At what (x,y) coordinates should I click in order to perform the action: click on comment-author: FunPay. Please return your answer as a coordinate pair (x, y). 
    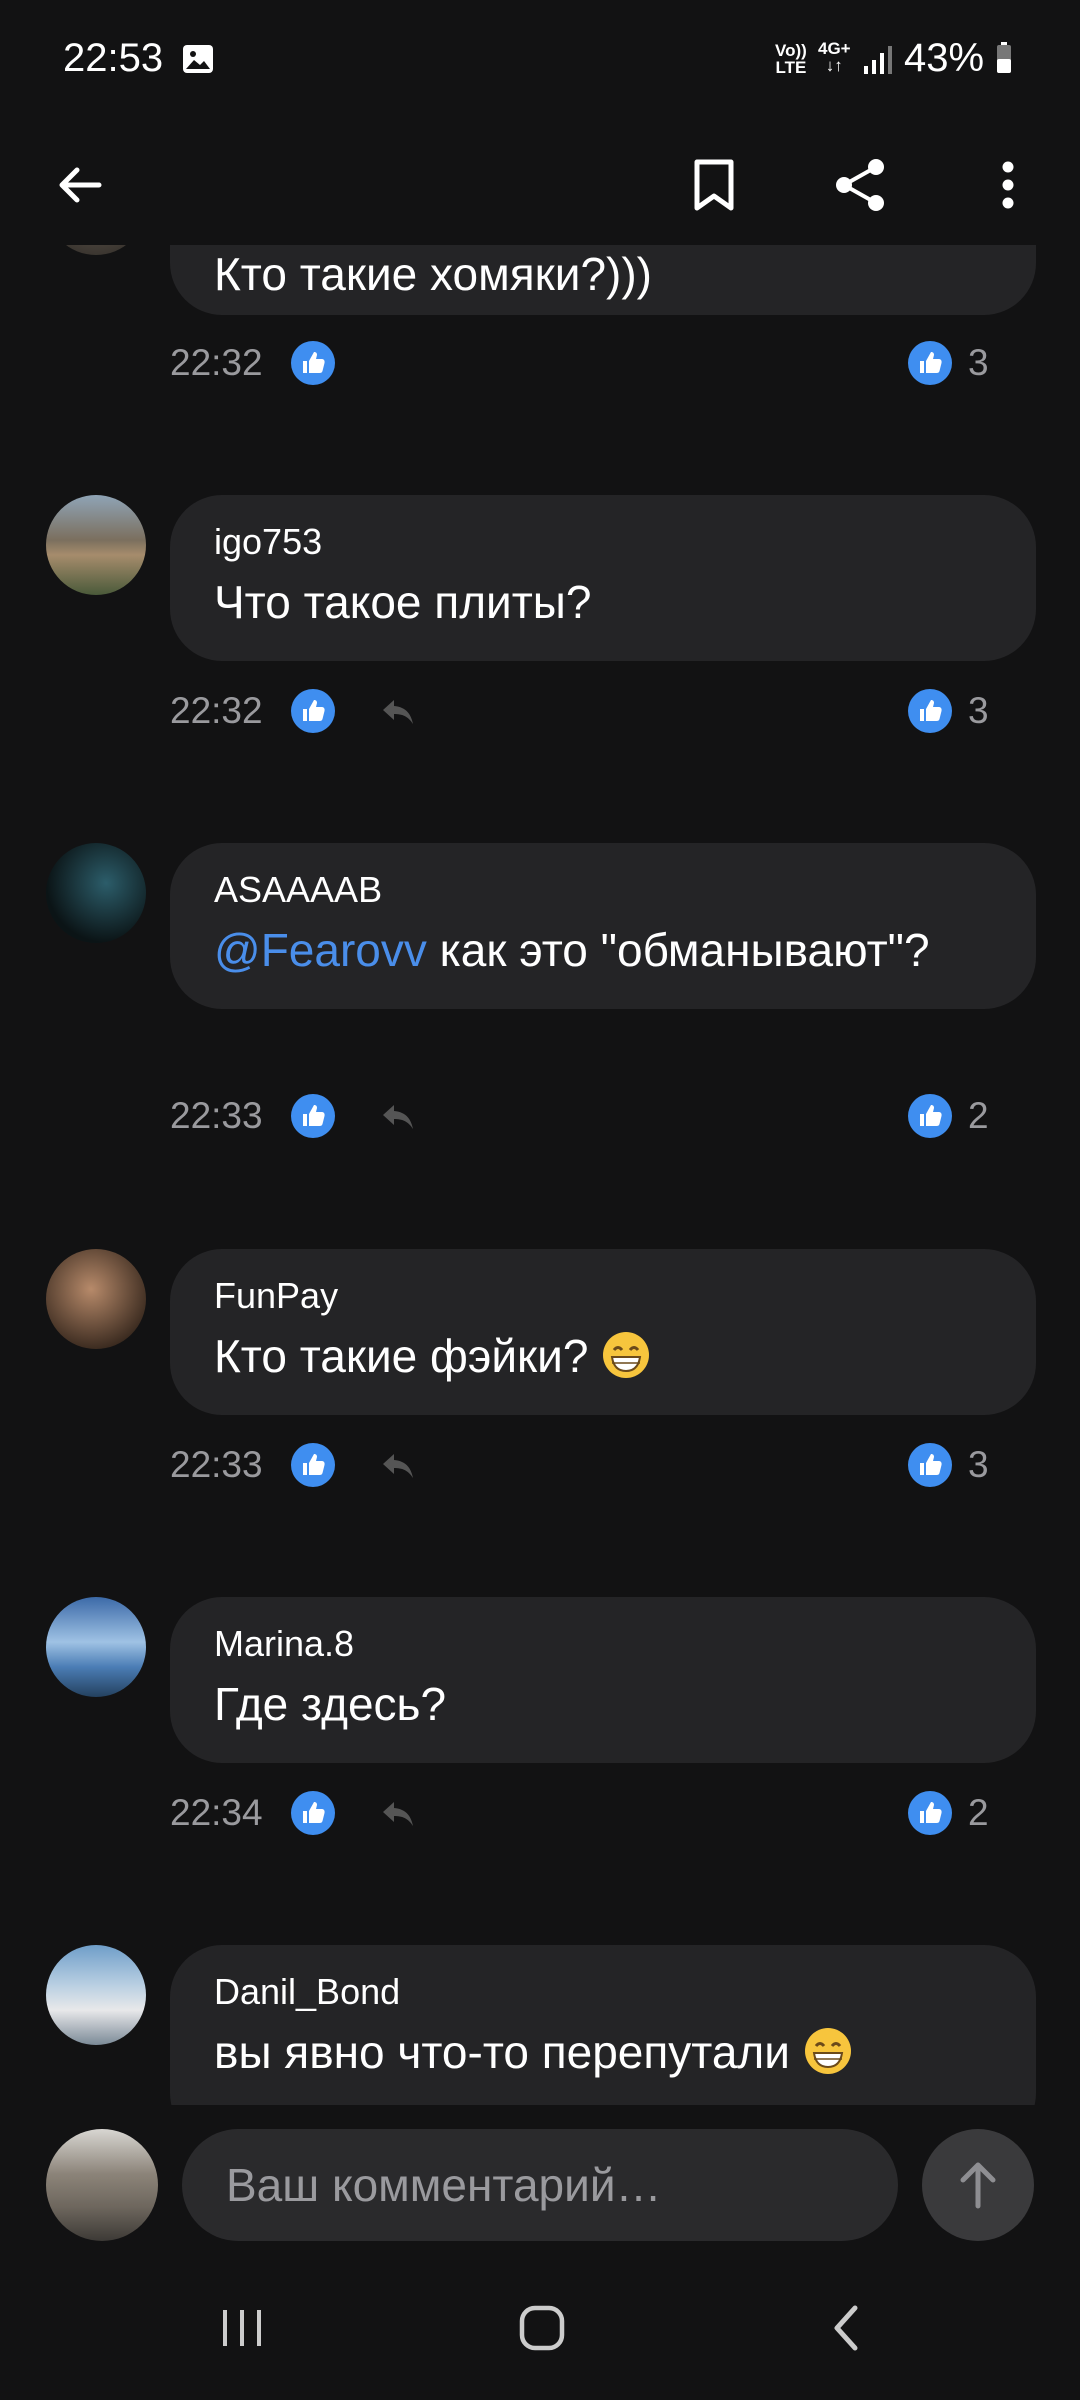
    Looking at the image, I should click on (603, 1296).